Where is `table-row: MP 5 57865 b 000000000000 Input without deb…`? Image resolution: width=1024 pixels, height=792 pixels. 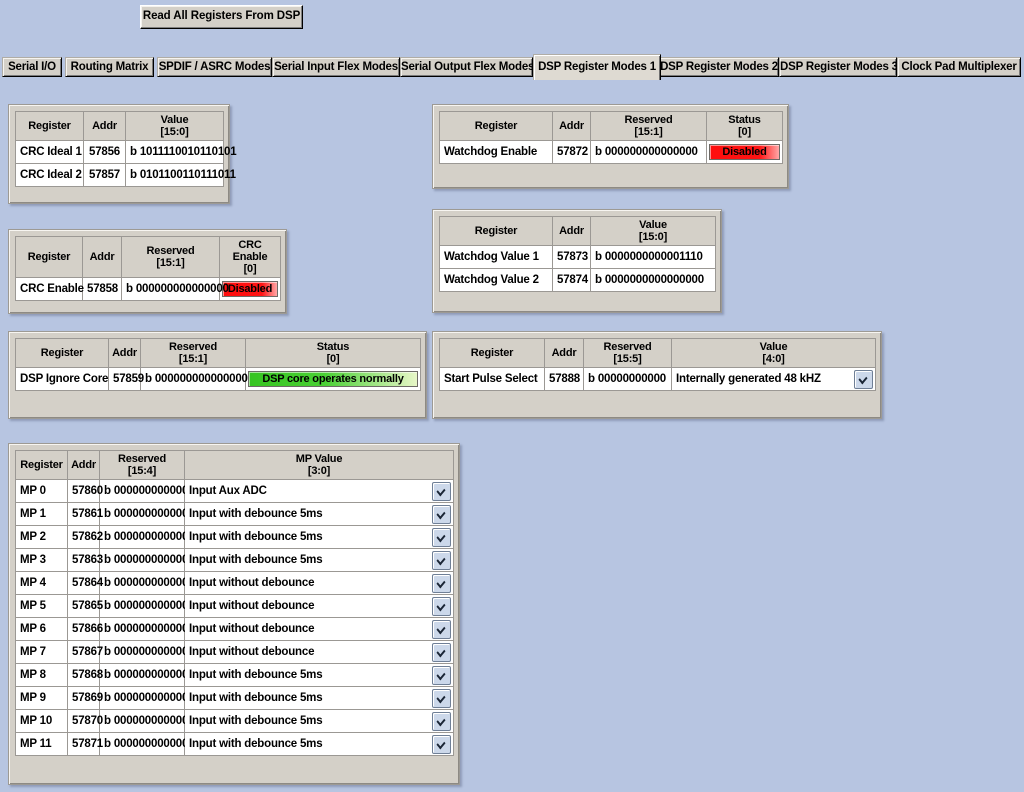
table-row: MP 5 57865 b 000000000000 Input without deb… is located at coordinates (234, 606).